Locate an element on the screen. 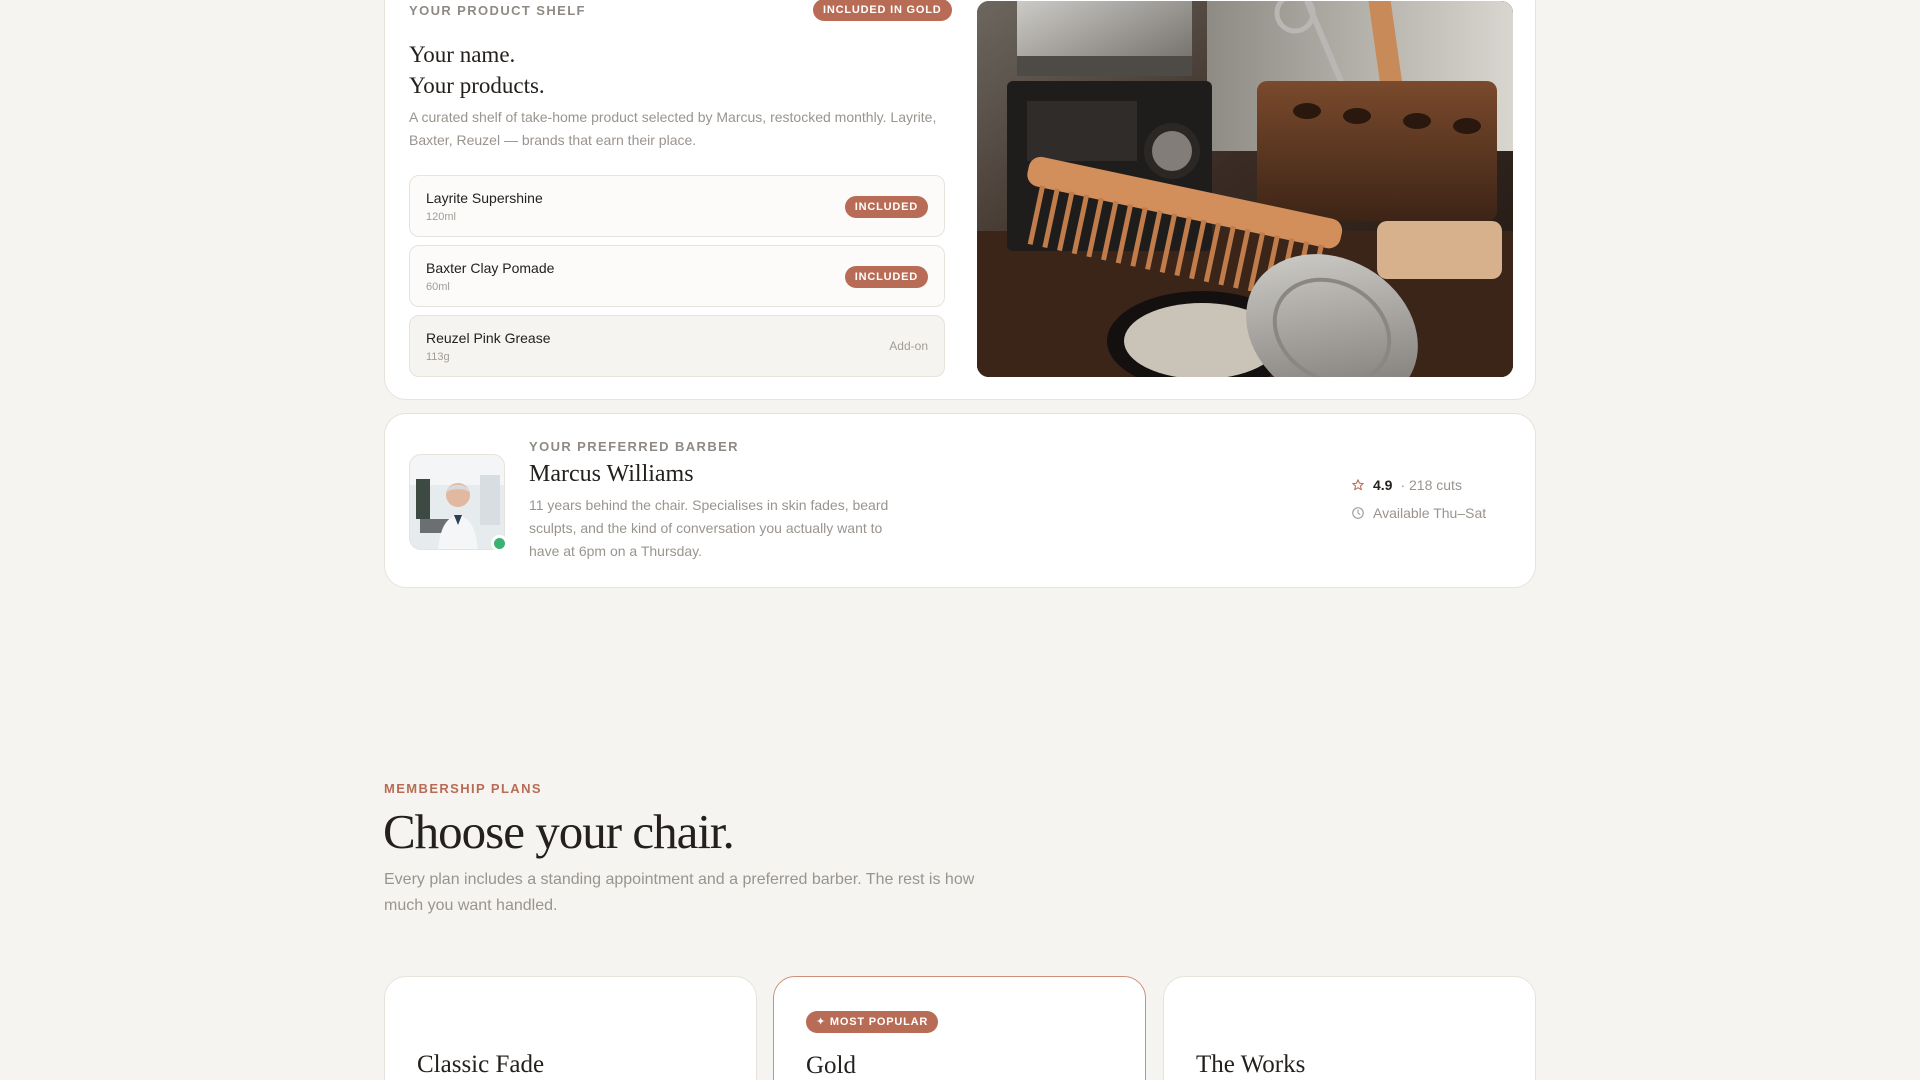  barber-name: Marcus Williams is located at coordinates (611, 474).